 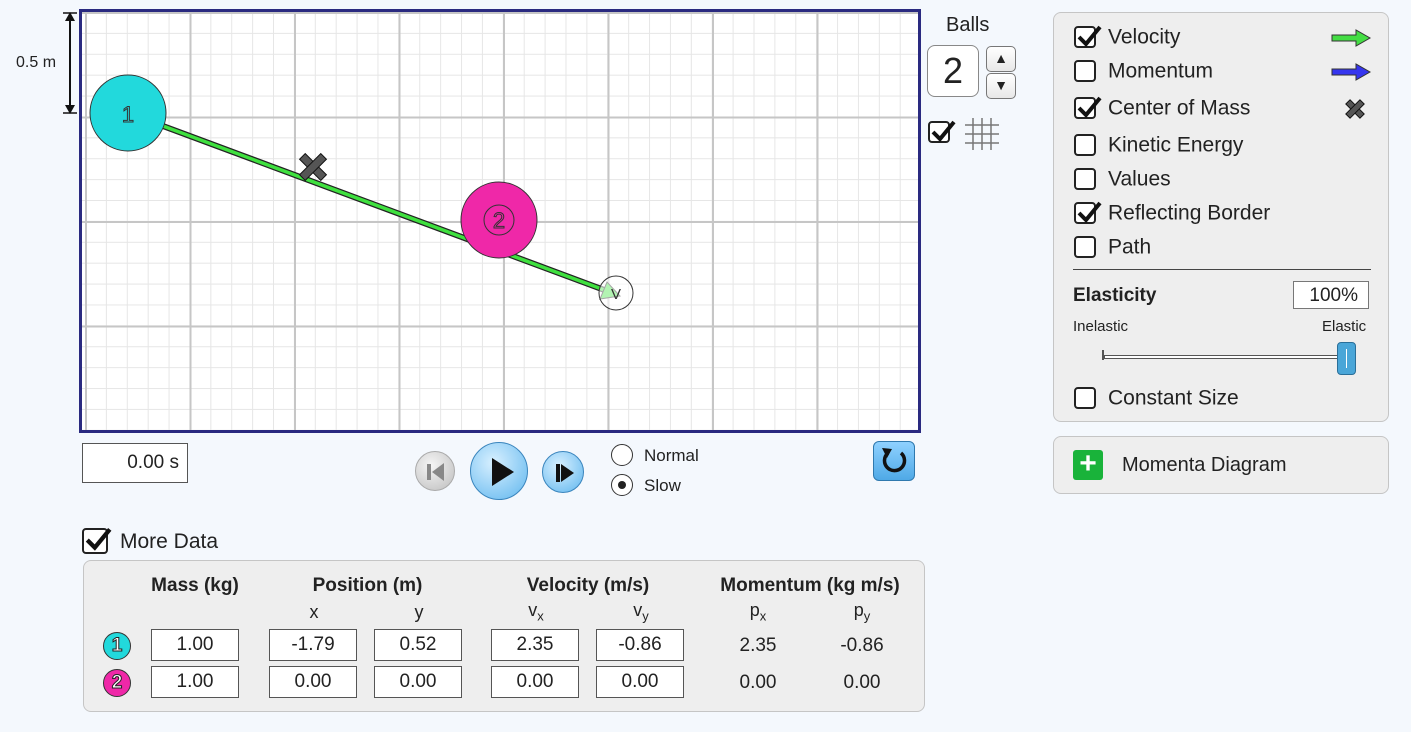 I want to click on constant-size-label: Constant Size, so click(x=1173, y=398).